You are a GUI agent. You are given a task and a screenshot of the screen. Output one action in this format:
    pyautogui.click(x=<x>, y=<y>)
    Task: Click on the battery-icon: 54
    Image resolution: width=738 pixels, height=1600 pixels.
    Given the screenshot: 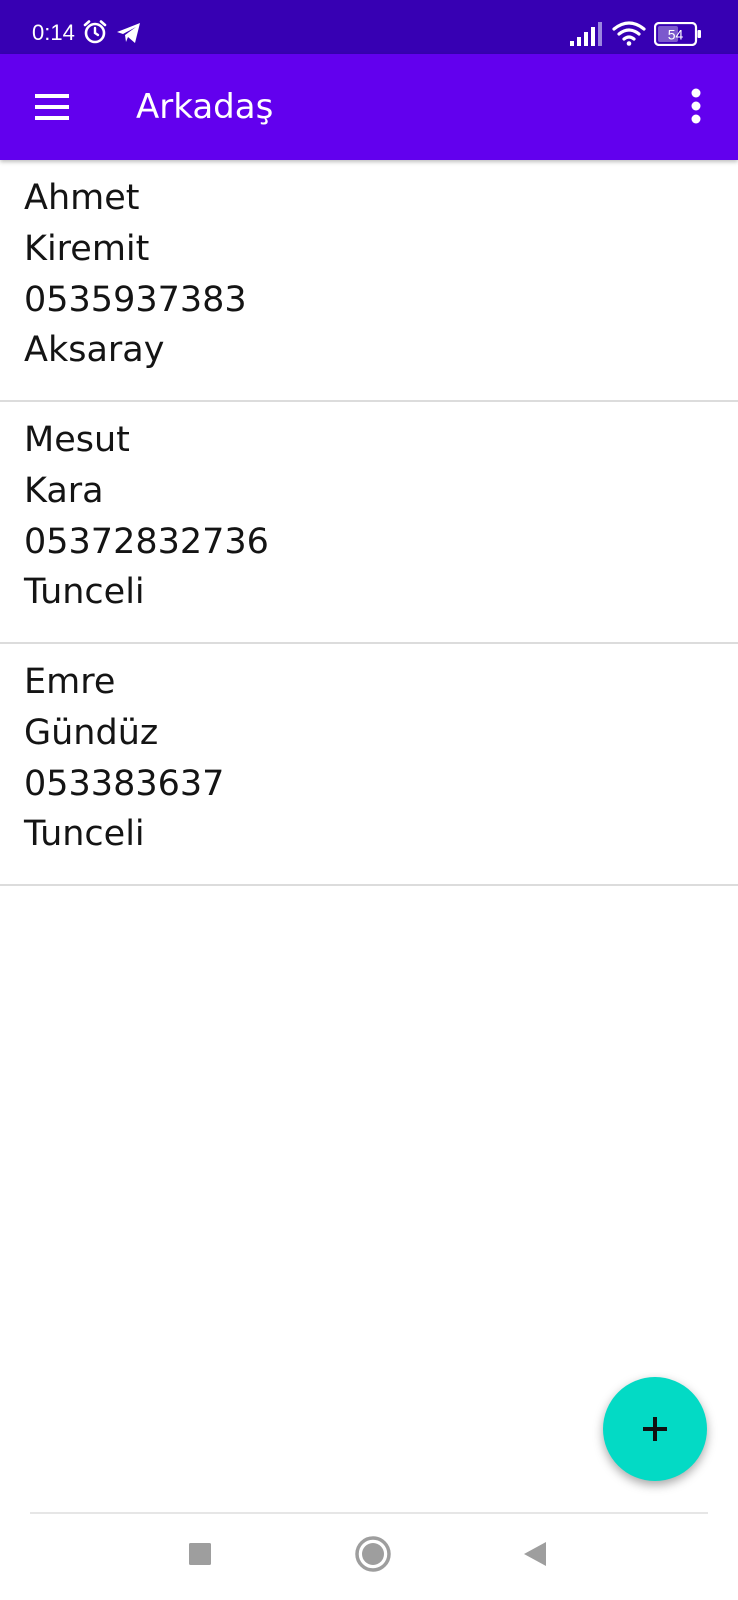 What is the action you would take?
    pyautogui.click(x=677, y=34)
    